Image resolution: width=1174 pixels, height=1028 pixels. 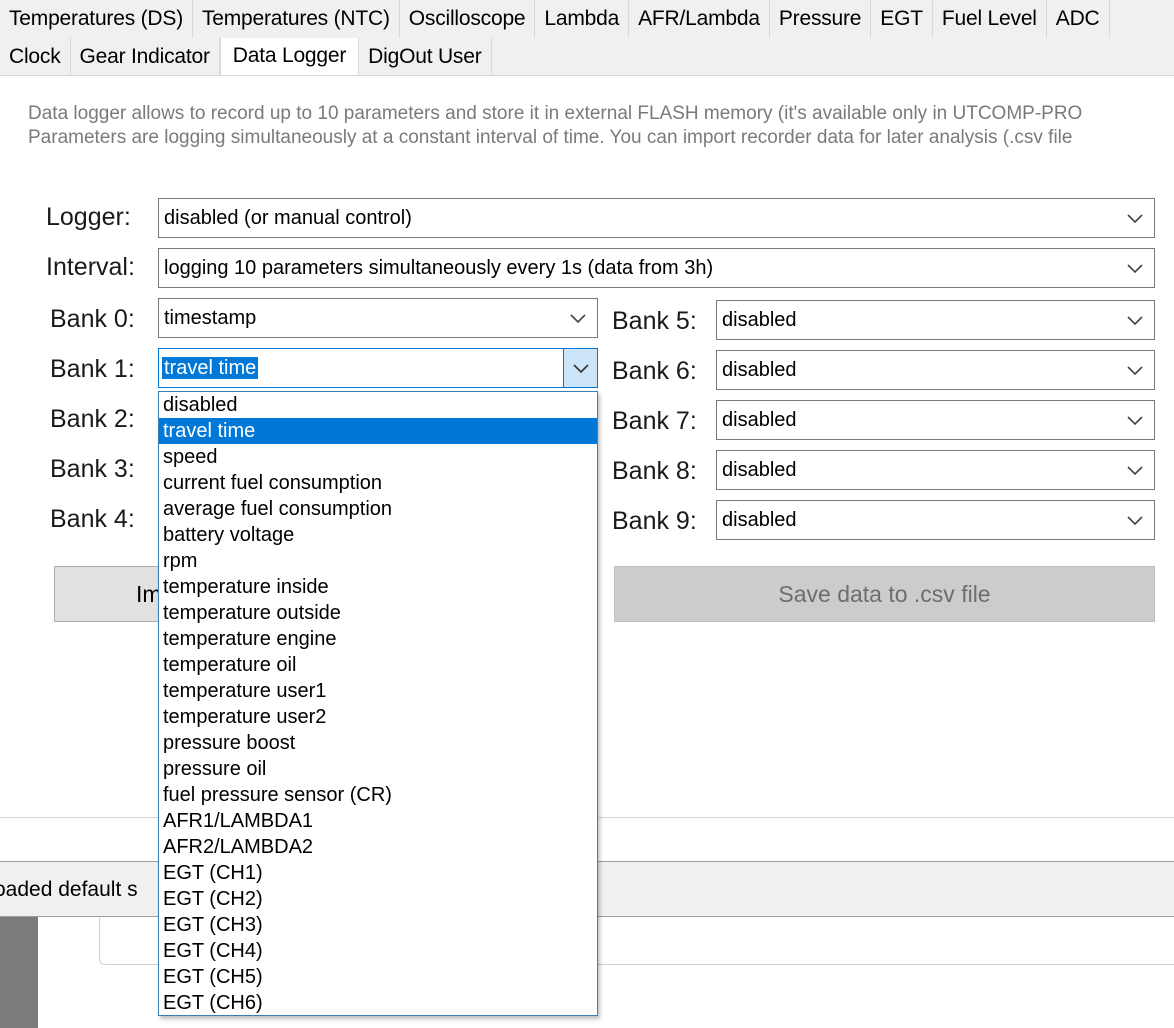 I want to click on dropdown-option: disabled, so click(x=378, y=405).